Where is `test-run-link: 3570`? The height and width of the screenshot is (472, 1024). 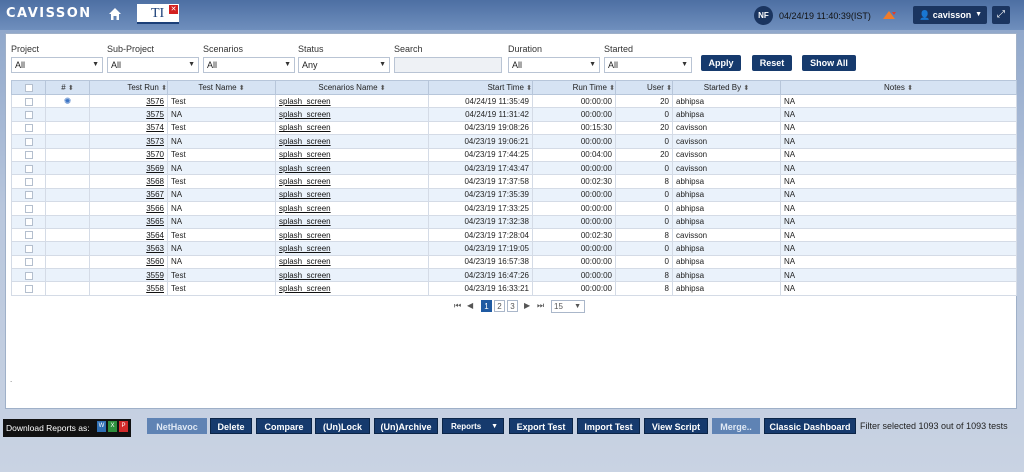 test-run-link: 3570 is located at coordinates (155, 154).